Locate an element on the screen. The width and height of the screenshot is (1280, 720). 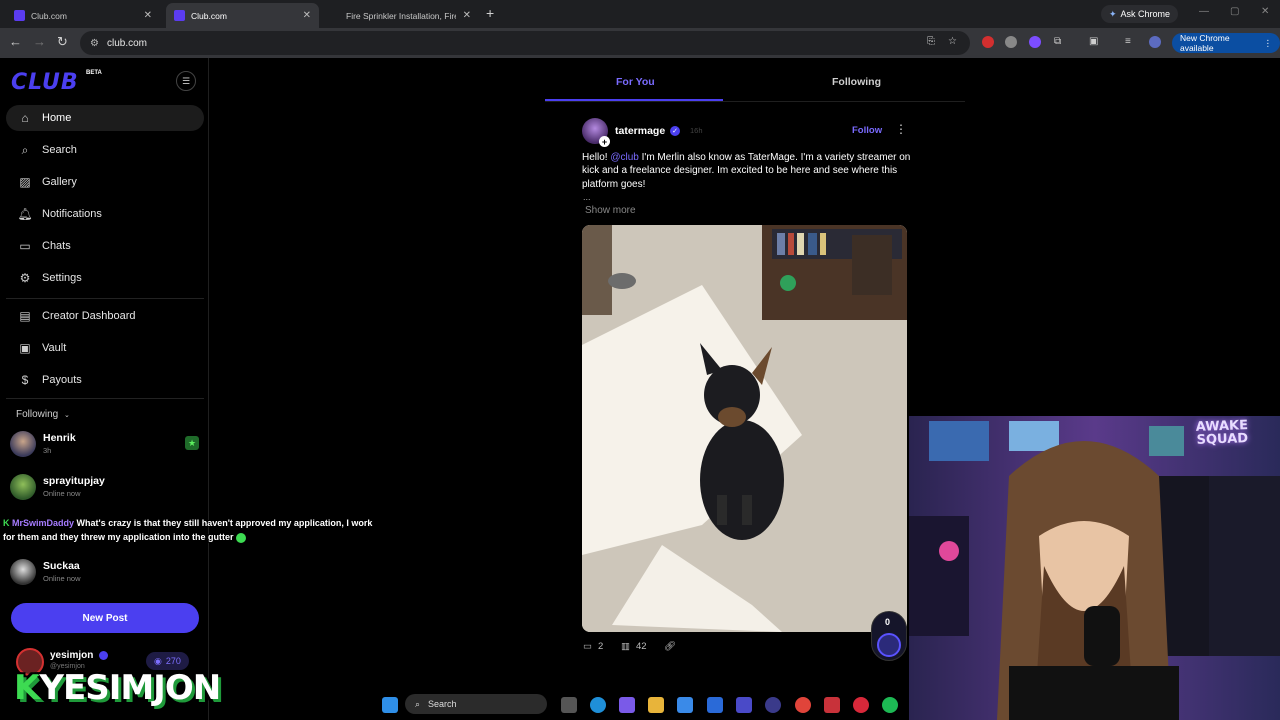
user-name: Suckaa is located at coordinates (61, 566).